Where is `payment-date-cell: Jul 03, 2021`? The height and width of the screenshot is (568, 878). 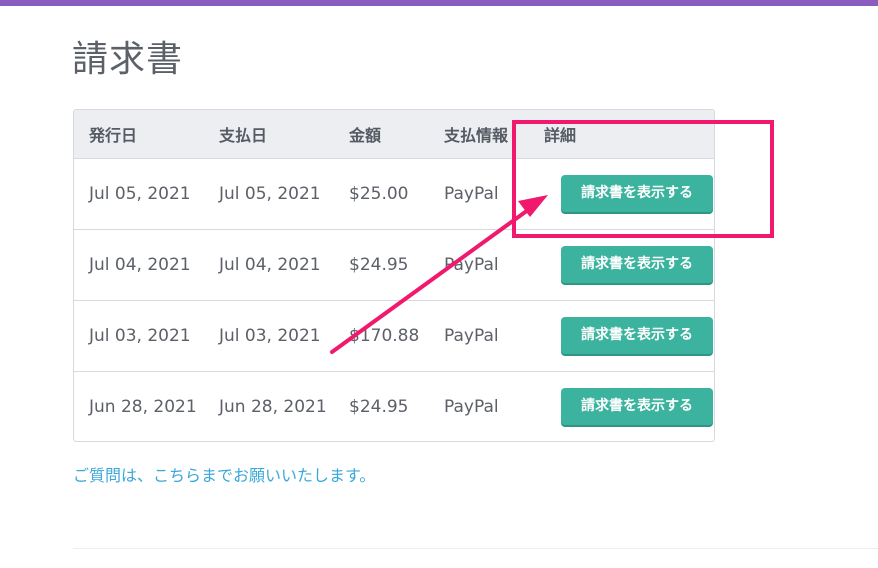
payment-date-cell: Jul 03, 2021 is located at coordinates (269, 336).